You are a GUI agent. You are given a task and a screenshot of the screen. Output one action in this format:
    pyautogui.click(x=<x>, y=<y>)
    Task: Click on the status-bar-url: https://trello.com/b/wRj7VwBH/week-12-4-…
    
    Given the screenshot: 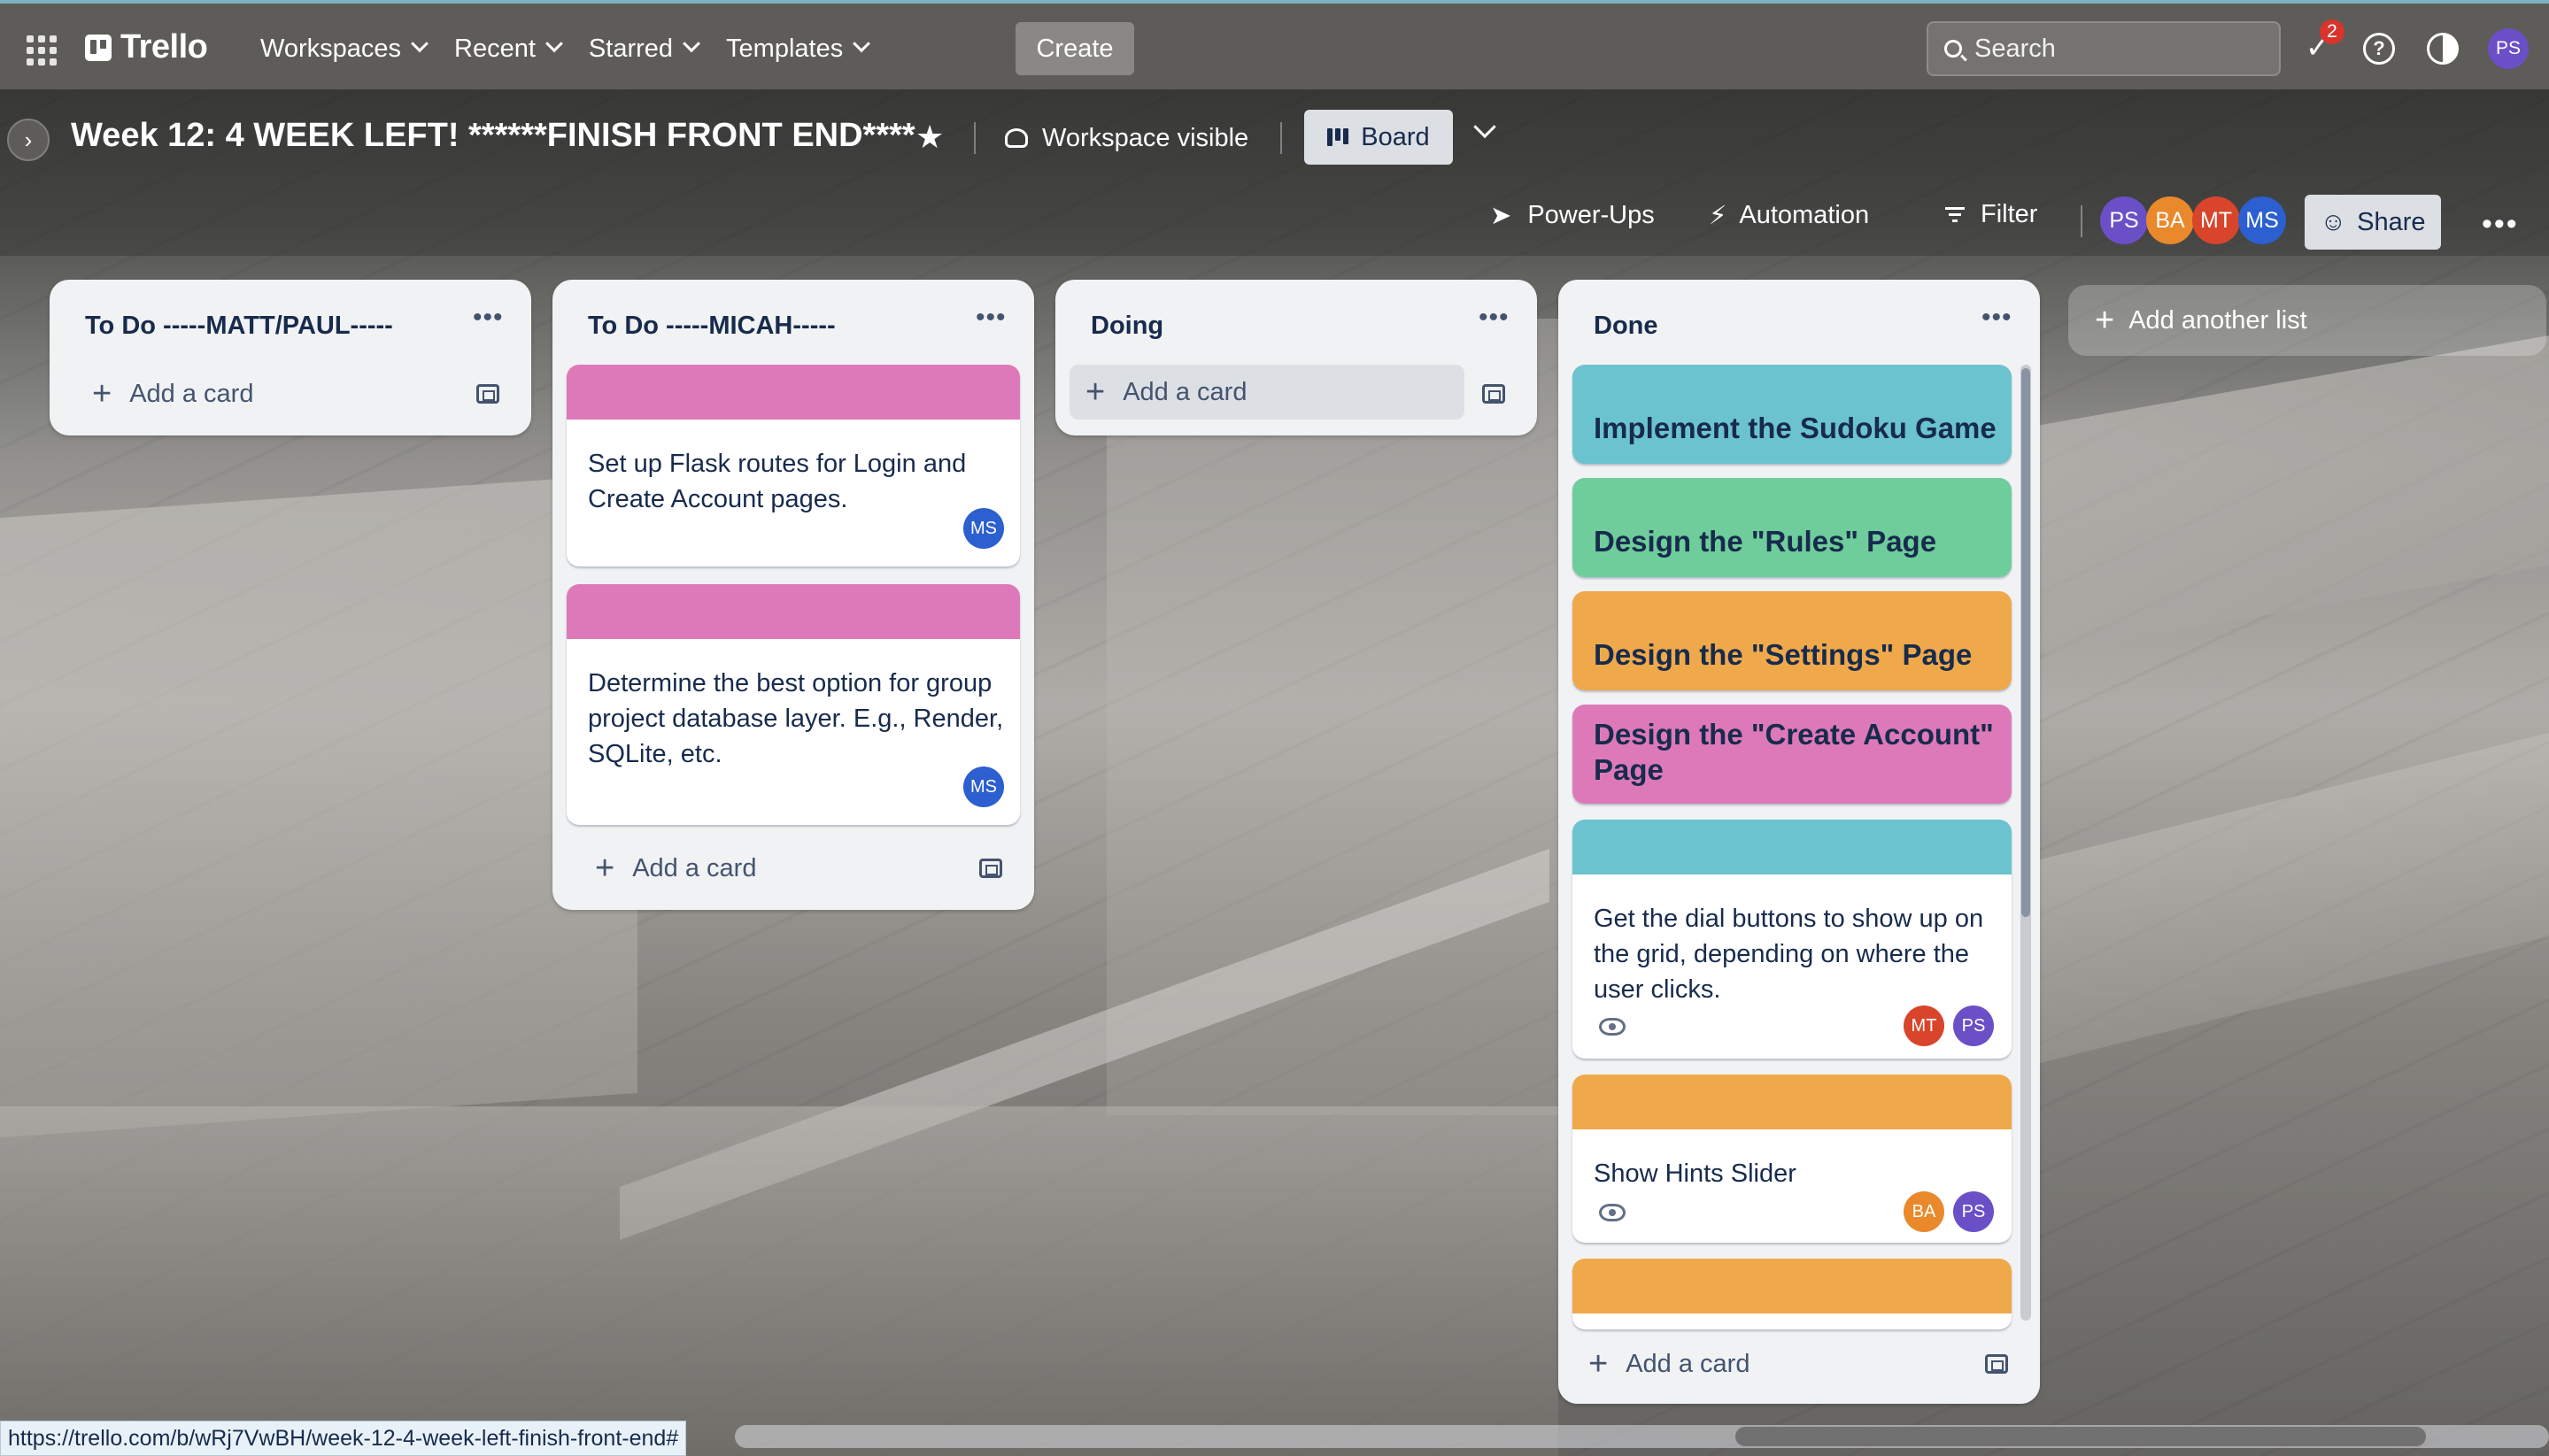 What is the action you would take?
    pyautogui.click(x=343, y=1438)
    